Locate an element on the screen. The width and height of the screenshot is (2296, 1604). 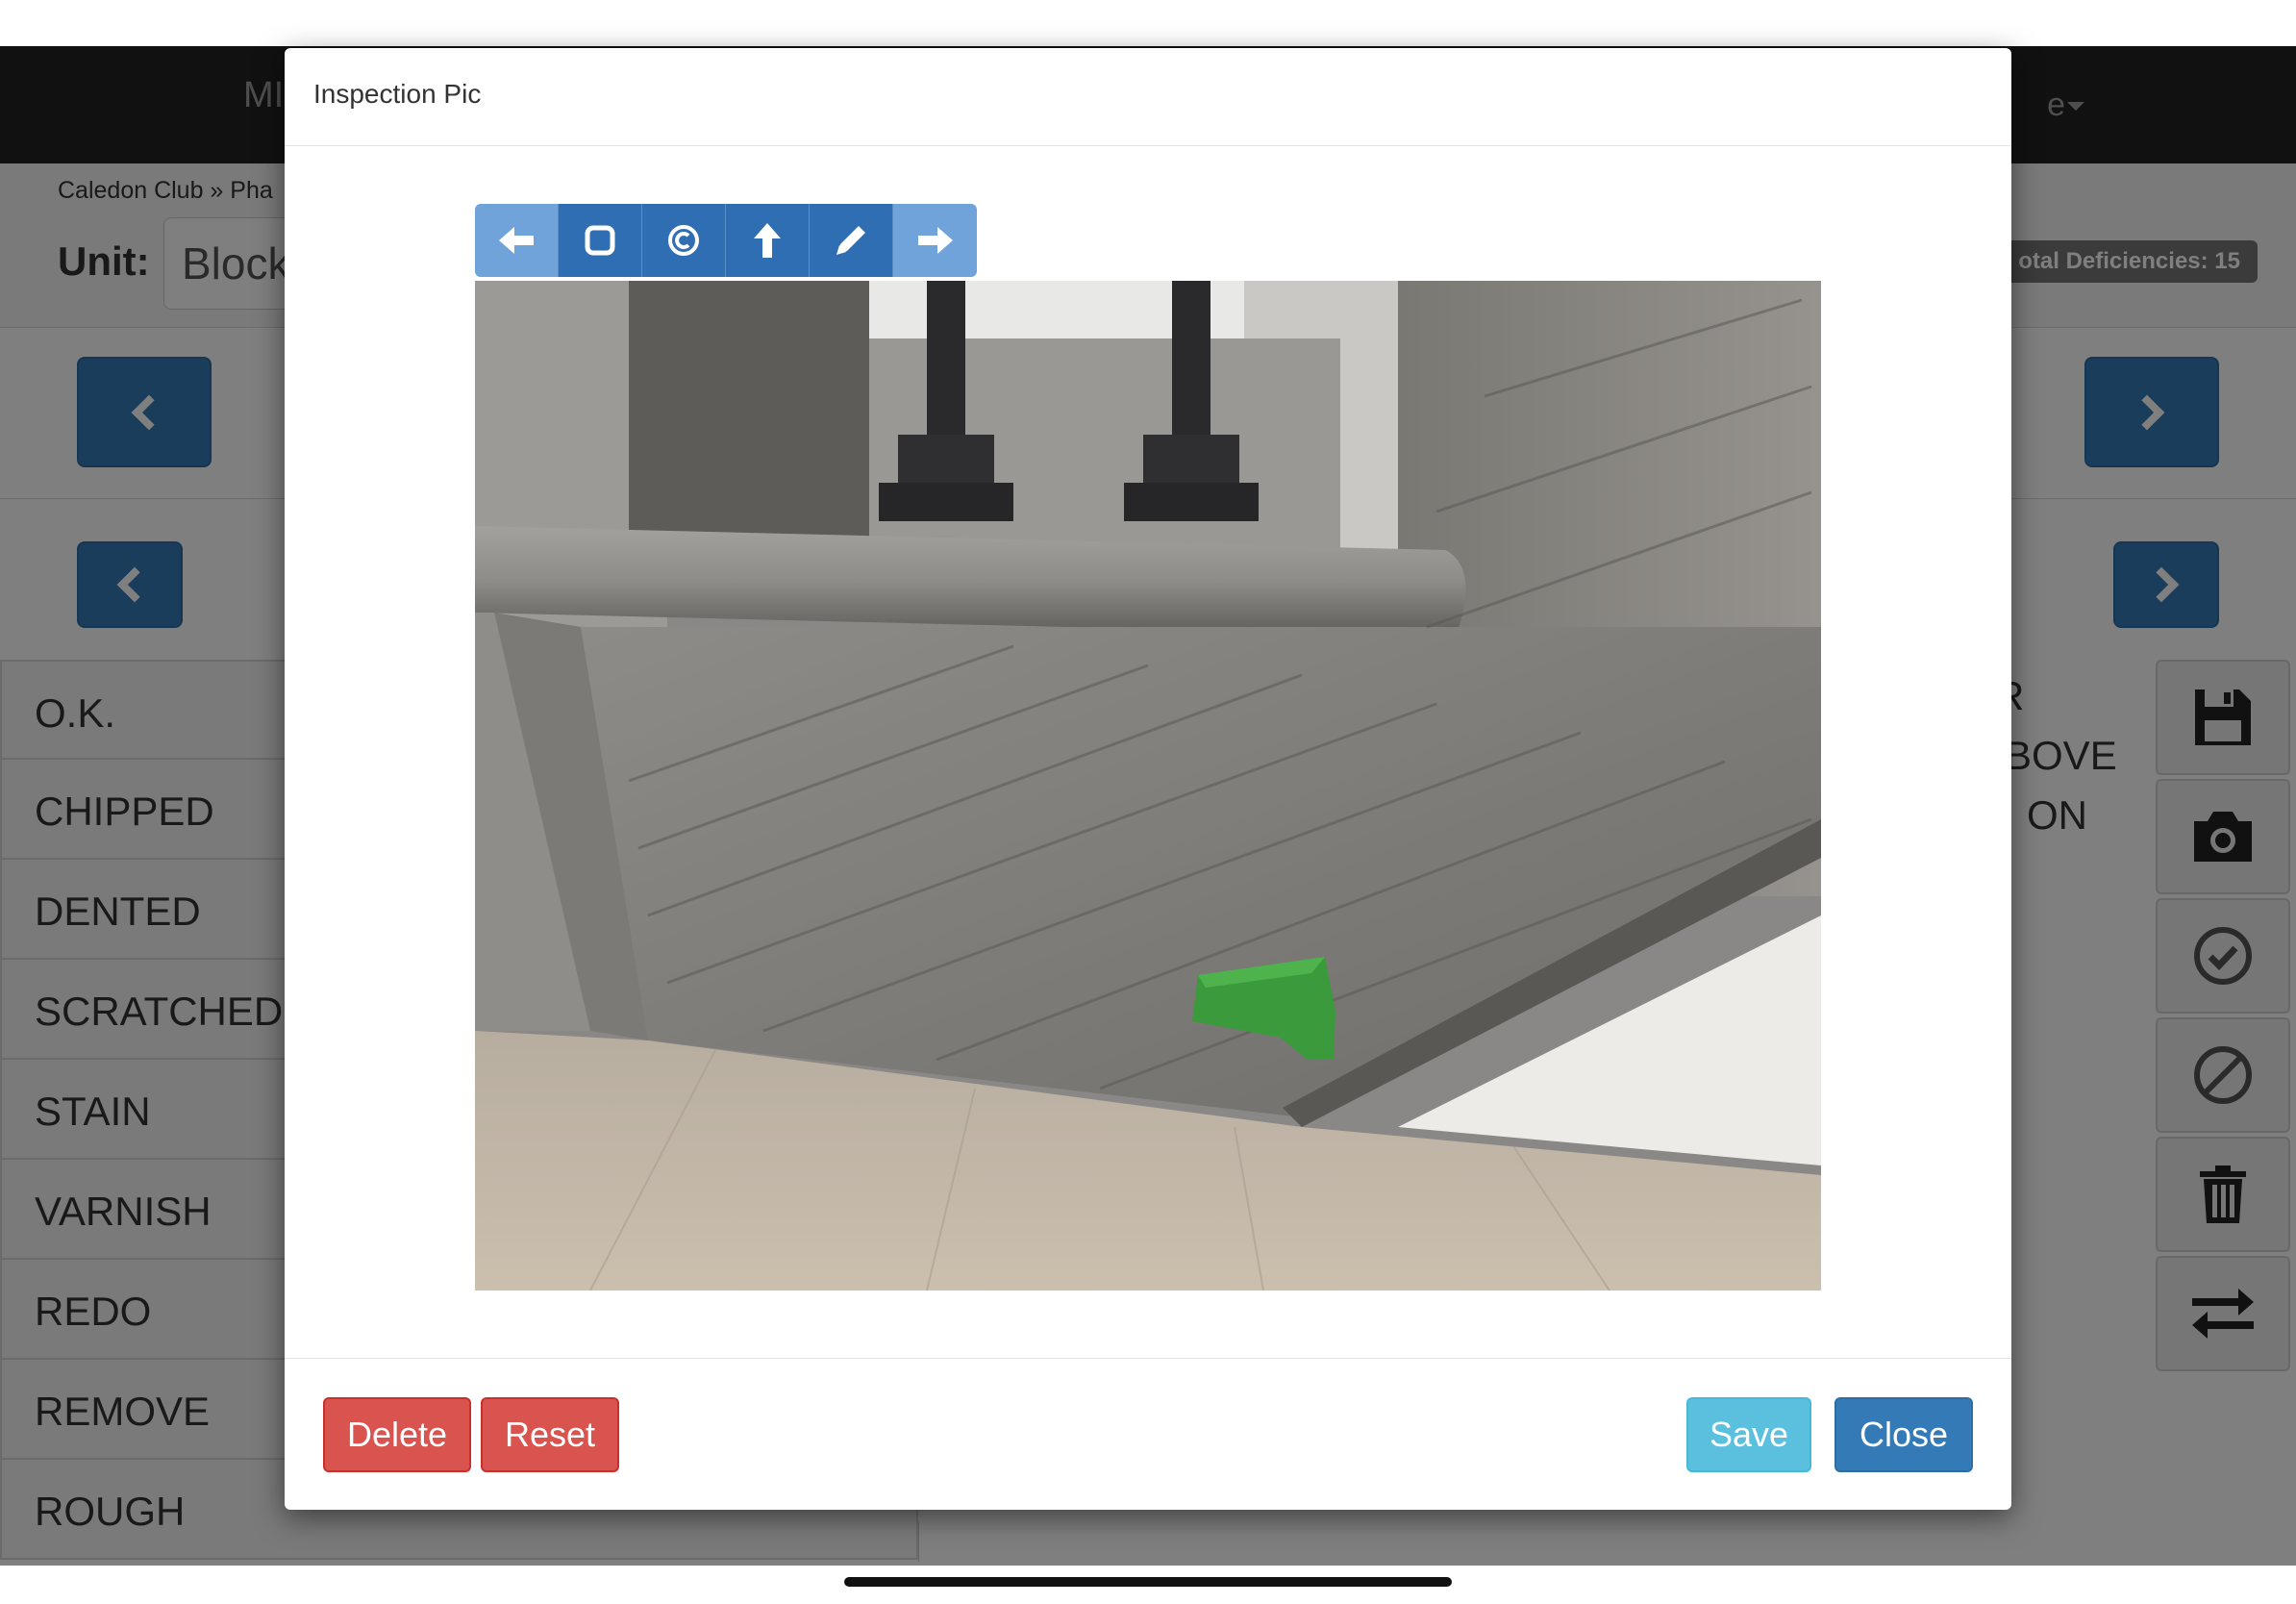
circle-tool-button is located at coordinates (684, 240).